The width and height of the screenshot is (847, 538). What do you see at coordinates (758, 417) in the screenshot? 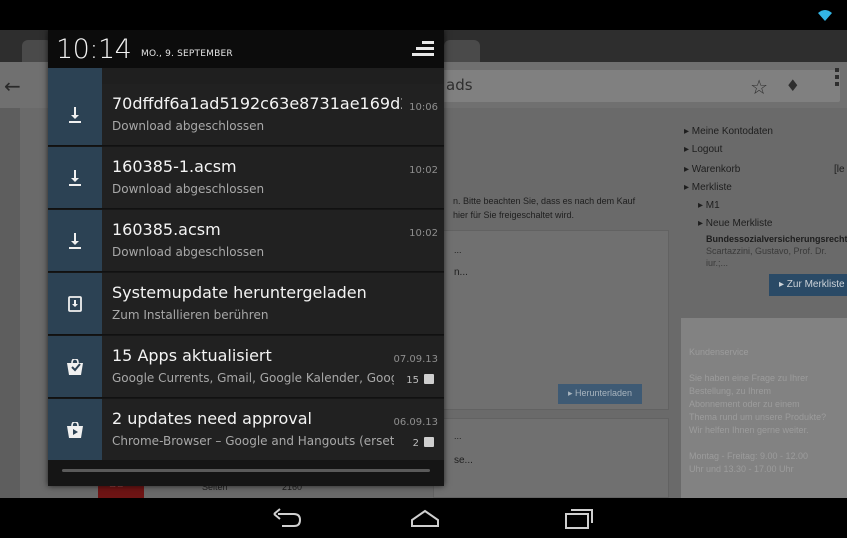
I see `kundenservice-text: Thema rund um unsere Produkte?` at bounding box center [758, 417].